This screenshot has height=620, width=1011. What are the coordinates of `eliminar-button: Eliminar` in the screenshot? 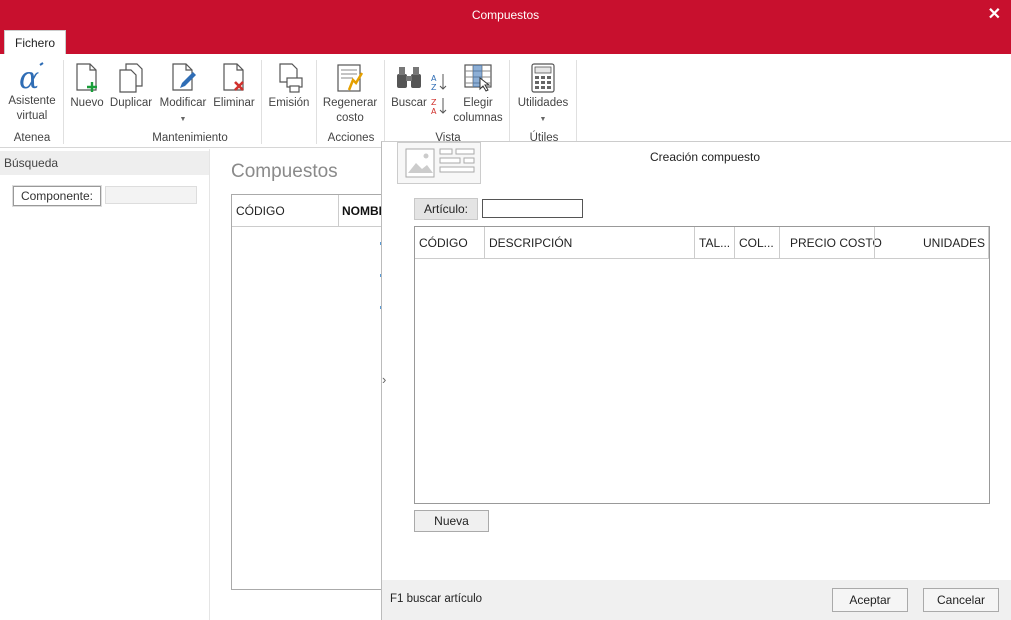 It's located at (234, 86).